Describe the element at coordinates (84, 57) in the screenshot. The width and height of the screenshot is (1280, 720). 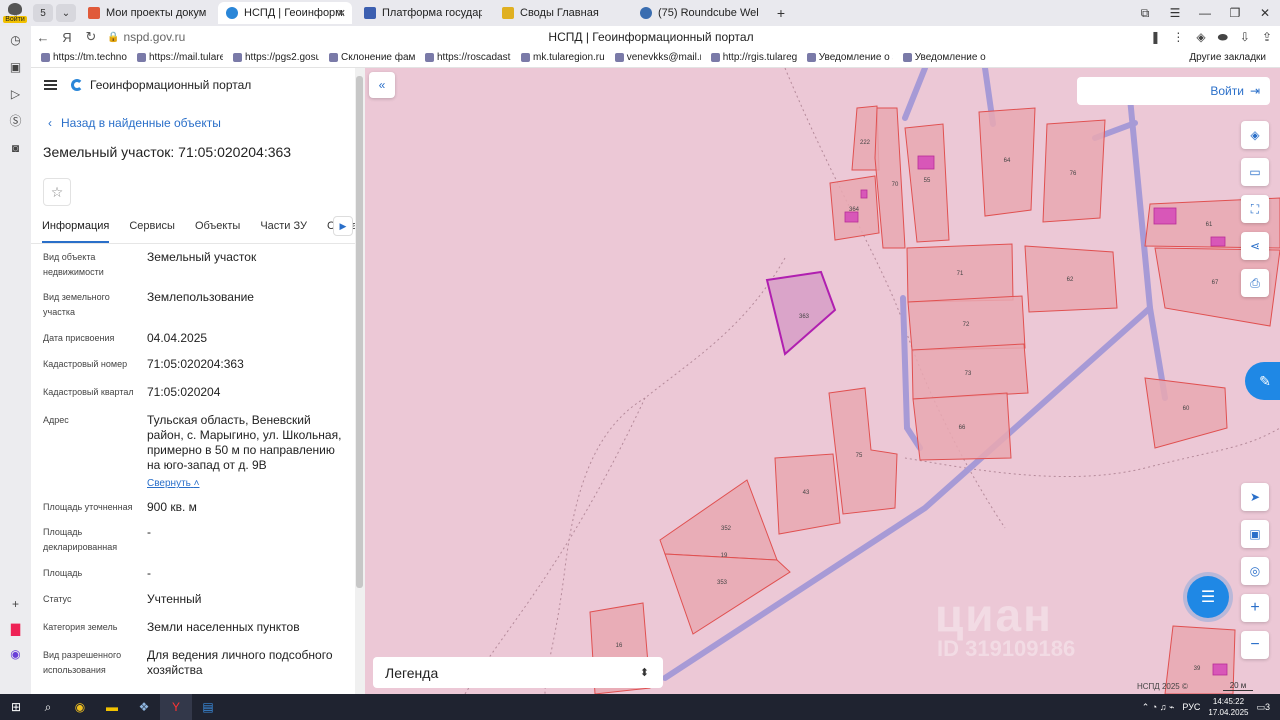
I see `bookmark-item: https://tm.technol` at that location.